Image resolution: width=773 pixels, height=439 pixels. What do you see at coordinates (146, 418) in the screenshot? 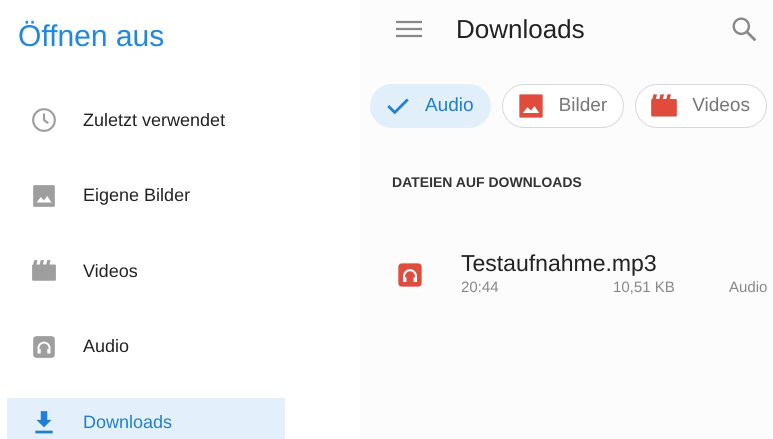
I see `drawer-item: Downloads` at bounding box center [146, 418].